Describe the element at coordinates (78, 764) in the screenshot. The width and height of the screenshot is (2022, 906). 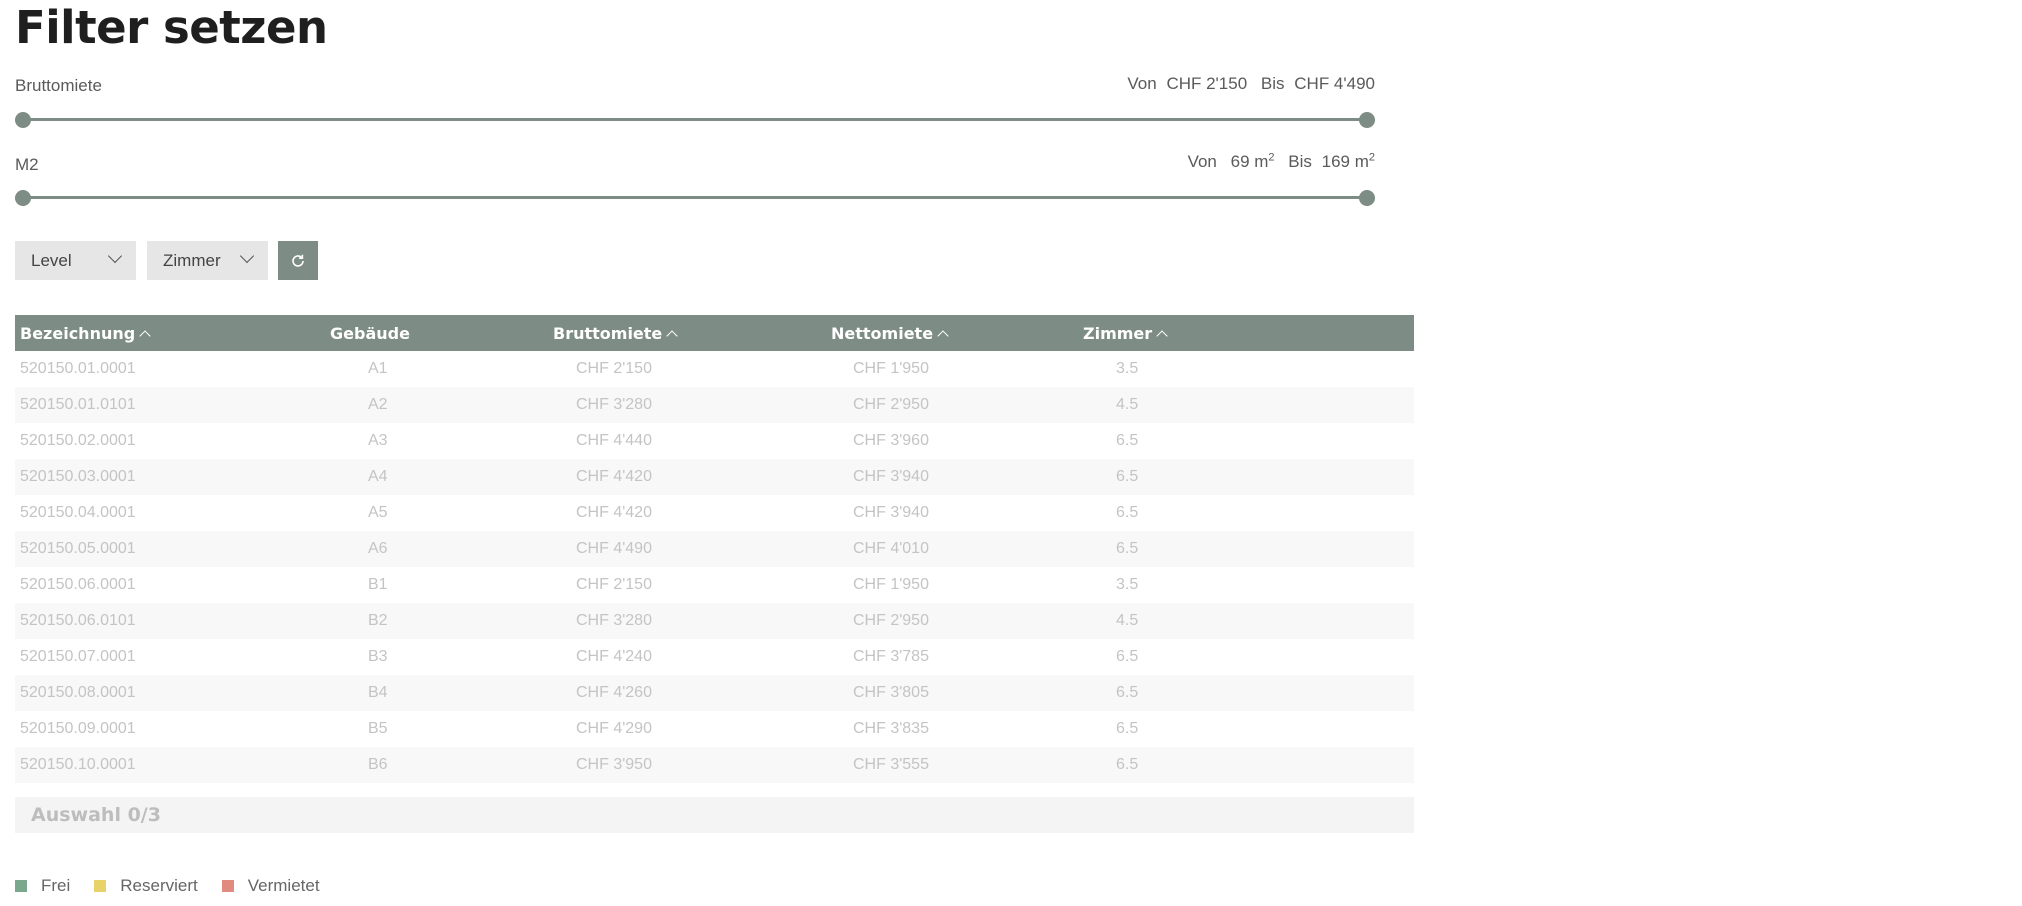
I see `cell-bezeichnung: 520150.10.0001` at that location.